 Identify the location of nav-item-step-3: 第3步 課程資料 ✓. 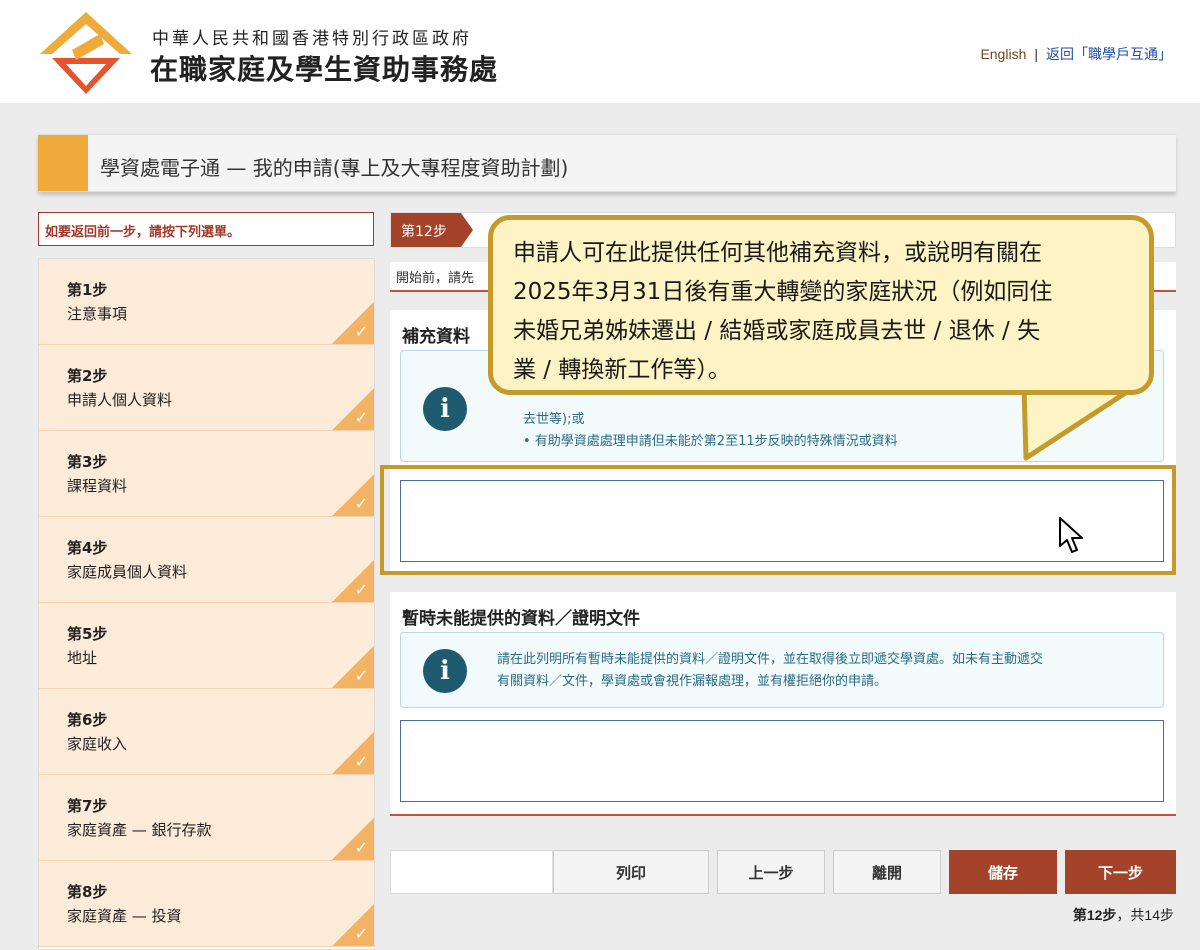
(206, 474).